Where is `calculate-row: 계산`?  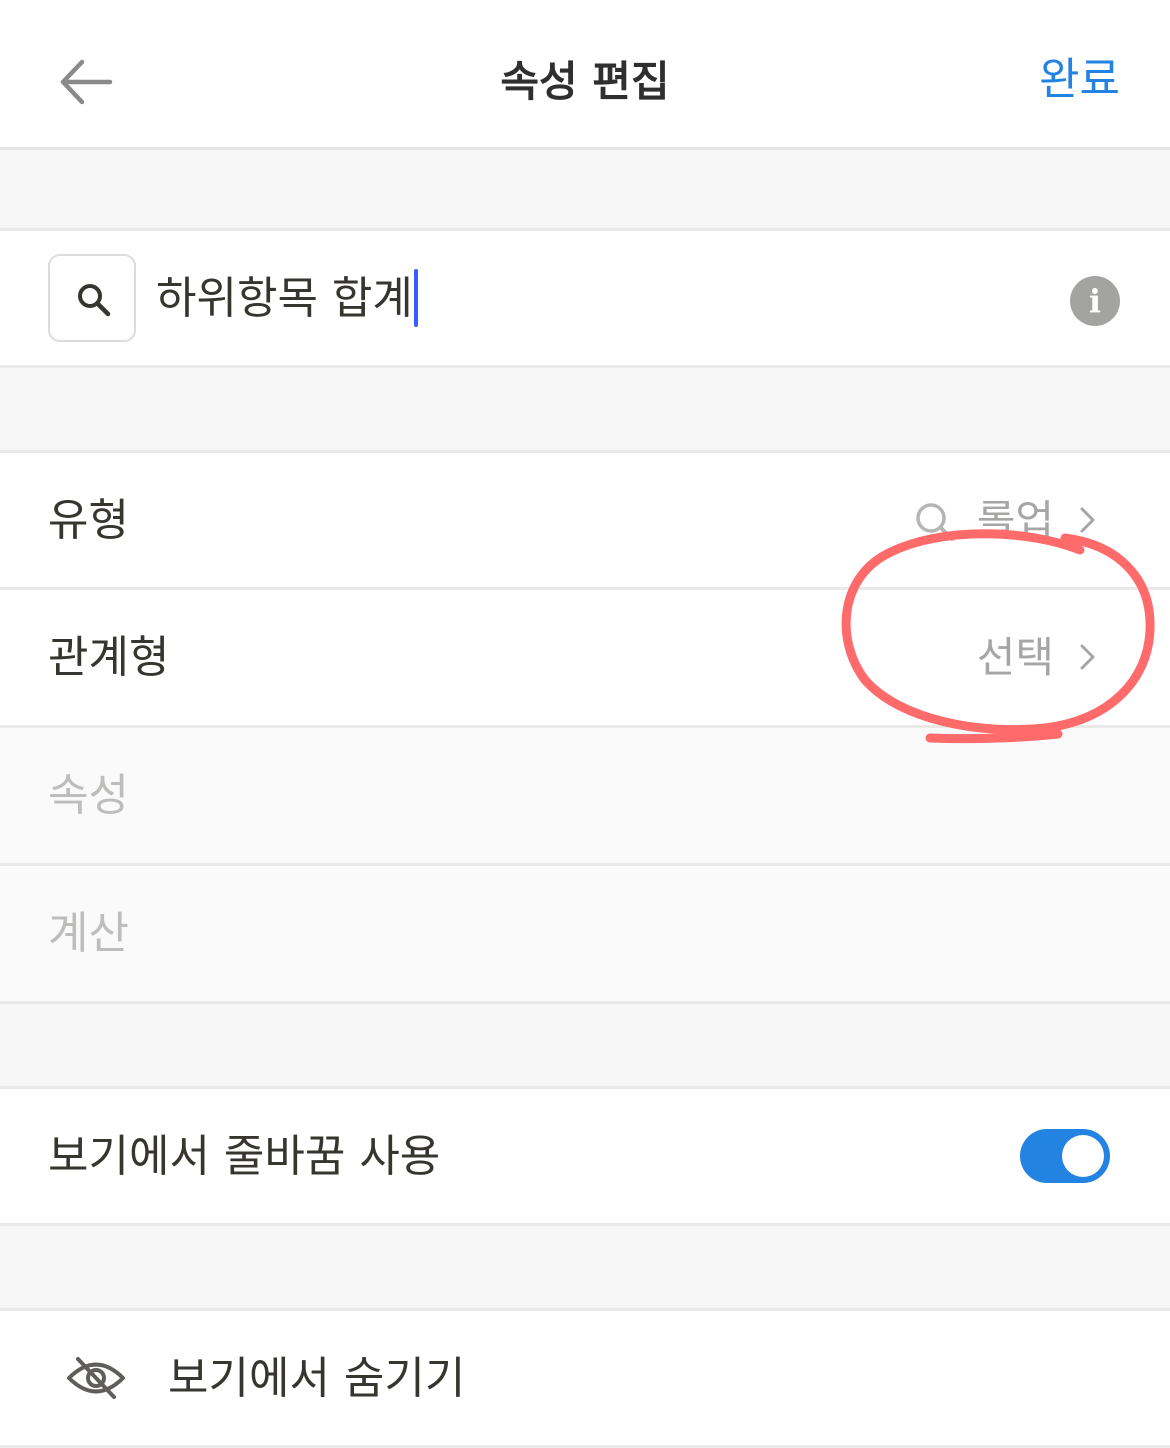
calculate-row: 계산 is located at coordinates (585, 935).